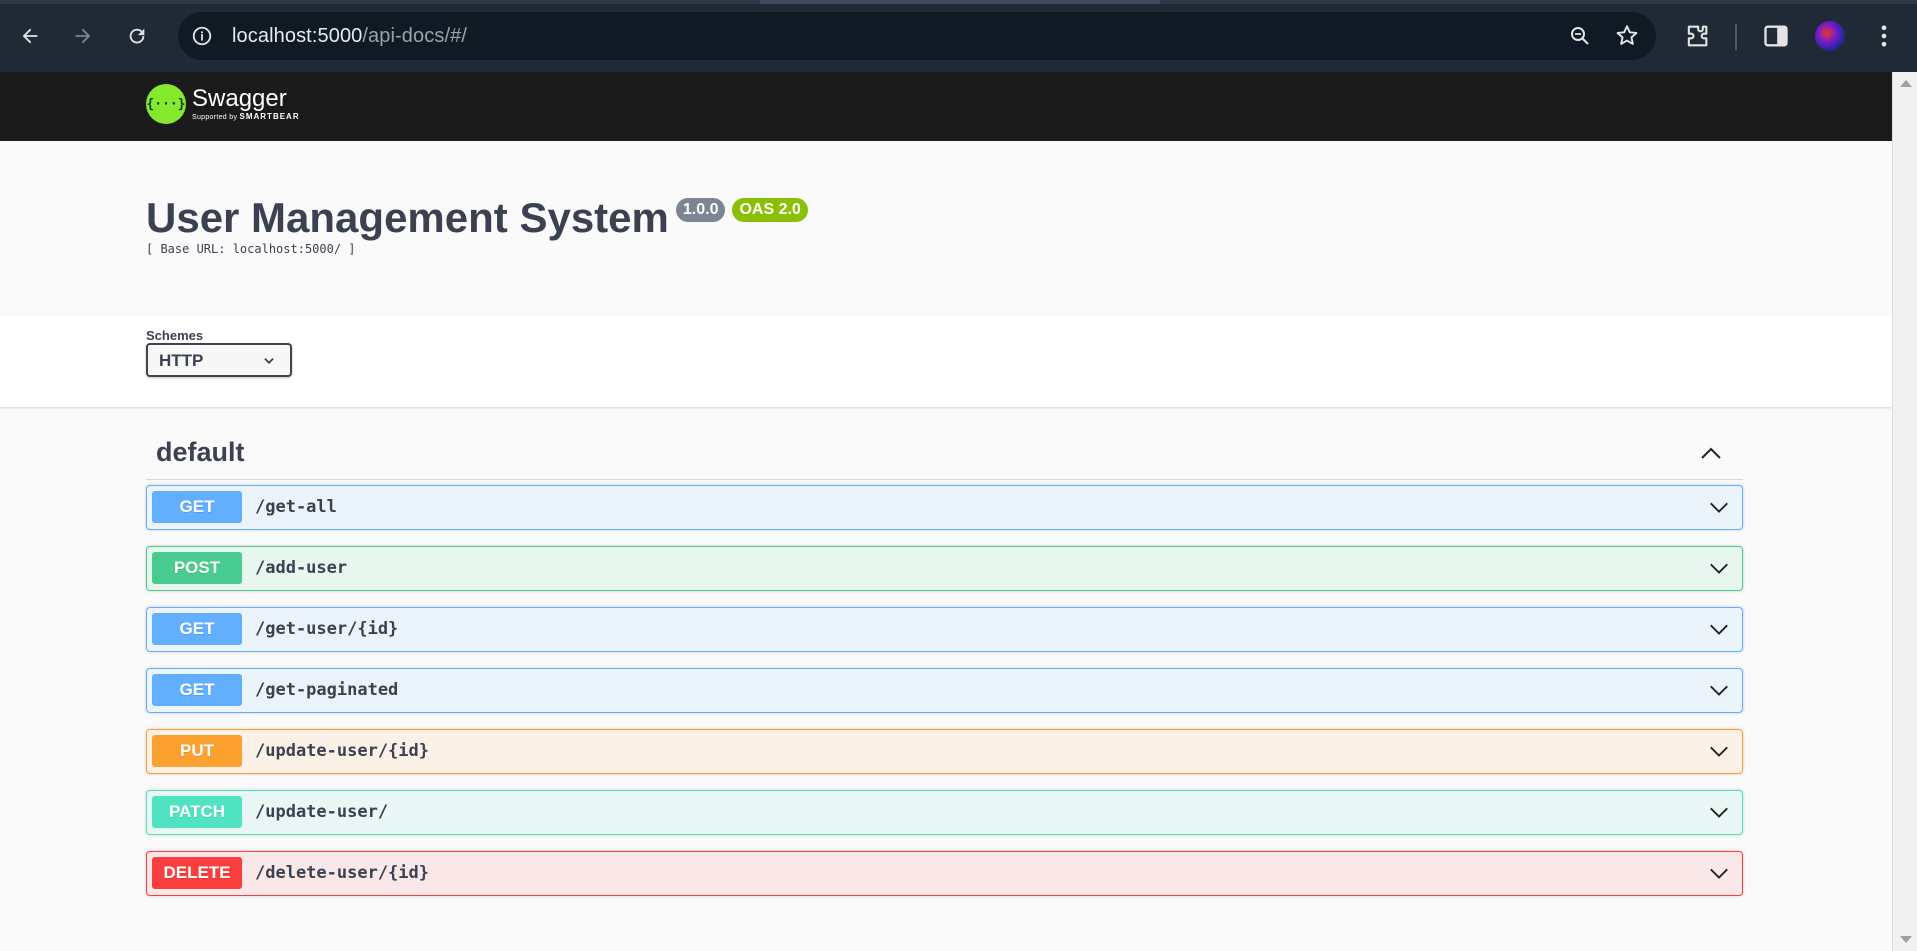 This screenshot has width=1917, height=951. What do you see at coordinates (1627, 36) in the screenshot?
I see `bookmark-star-icon` at bounding box center [1627, 36].